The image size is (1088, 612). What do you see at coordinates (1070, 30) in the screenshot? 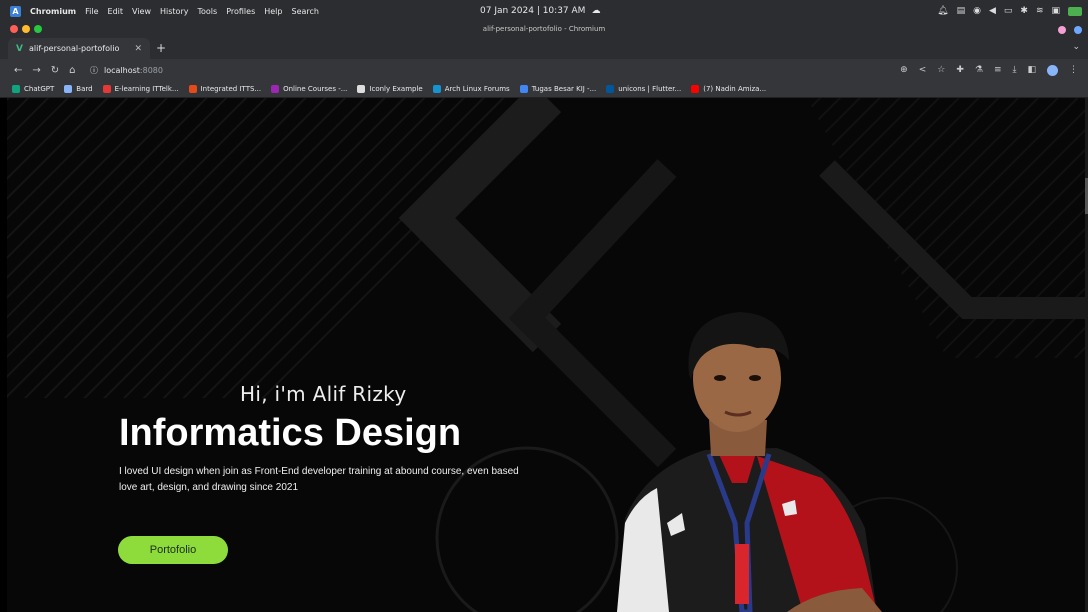
I see `title-right-indicators` at bounding box center [1070, 30].